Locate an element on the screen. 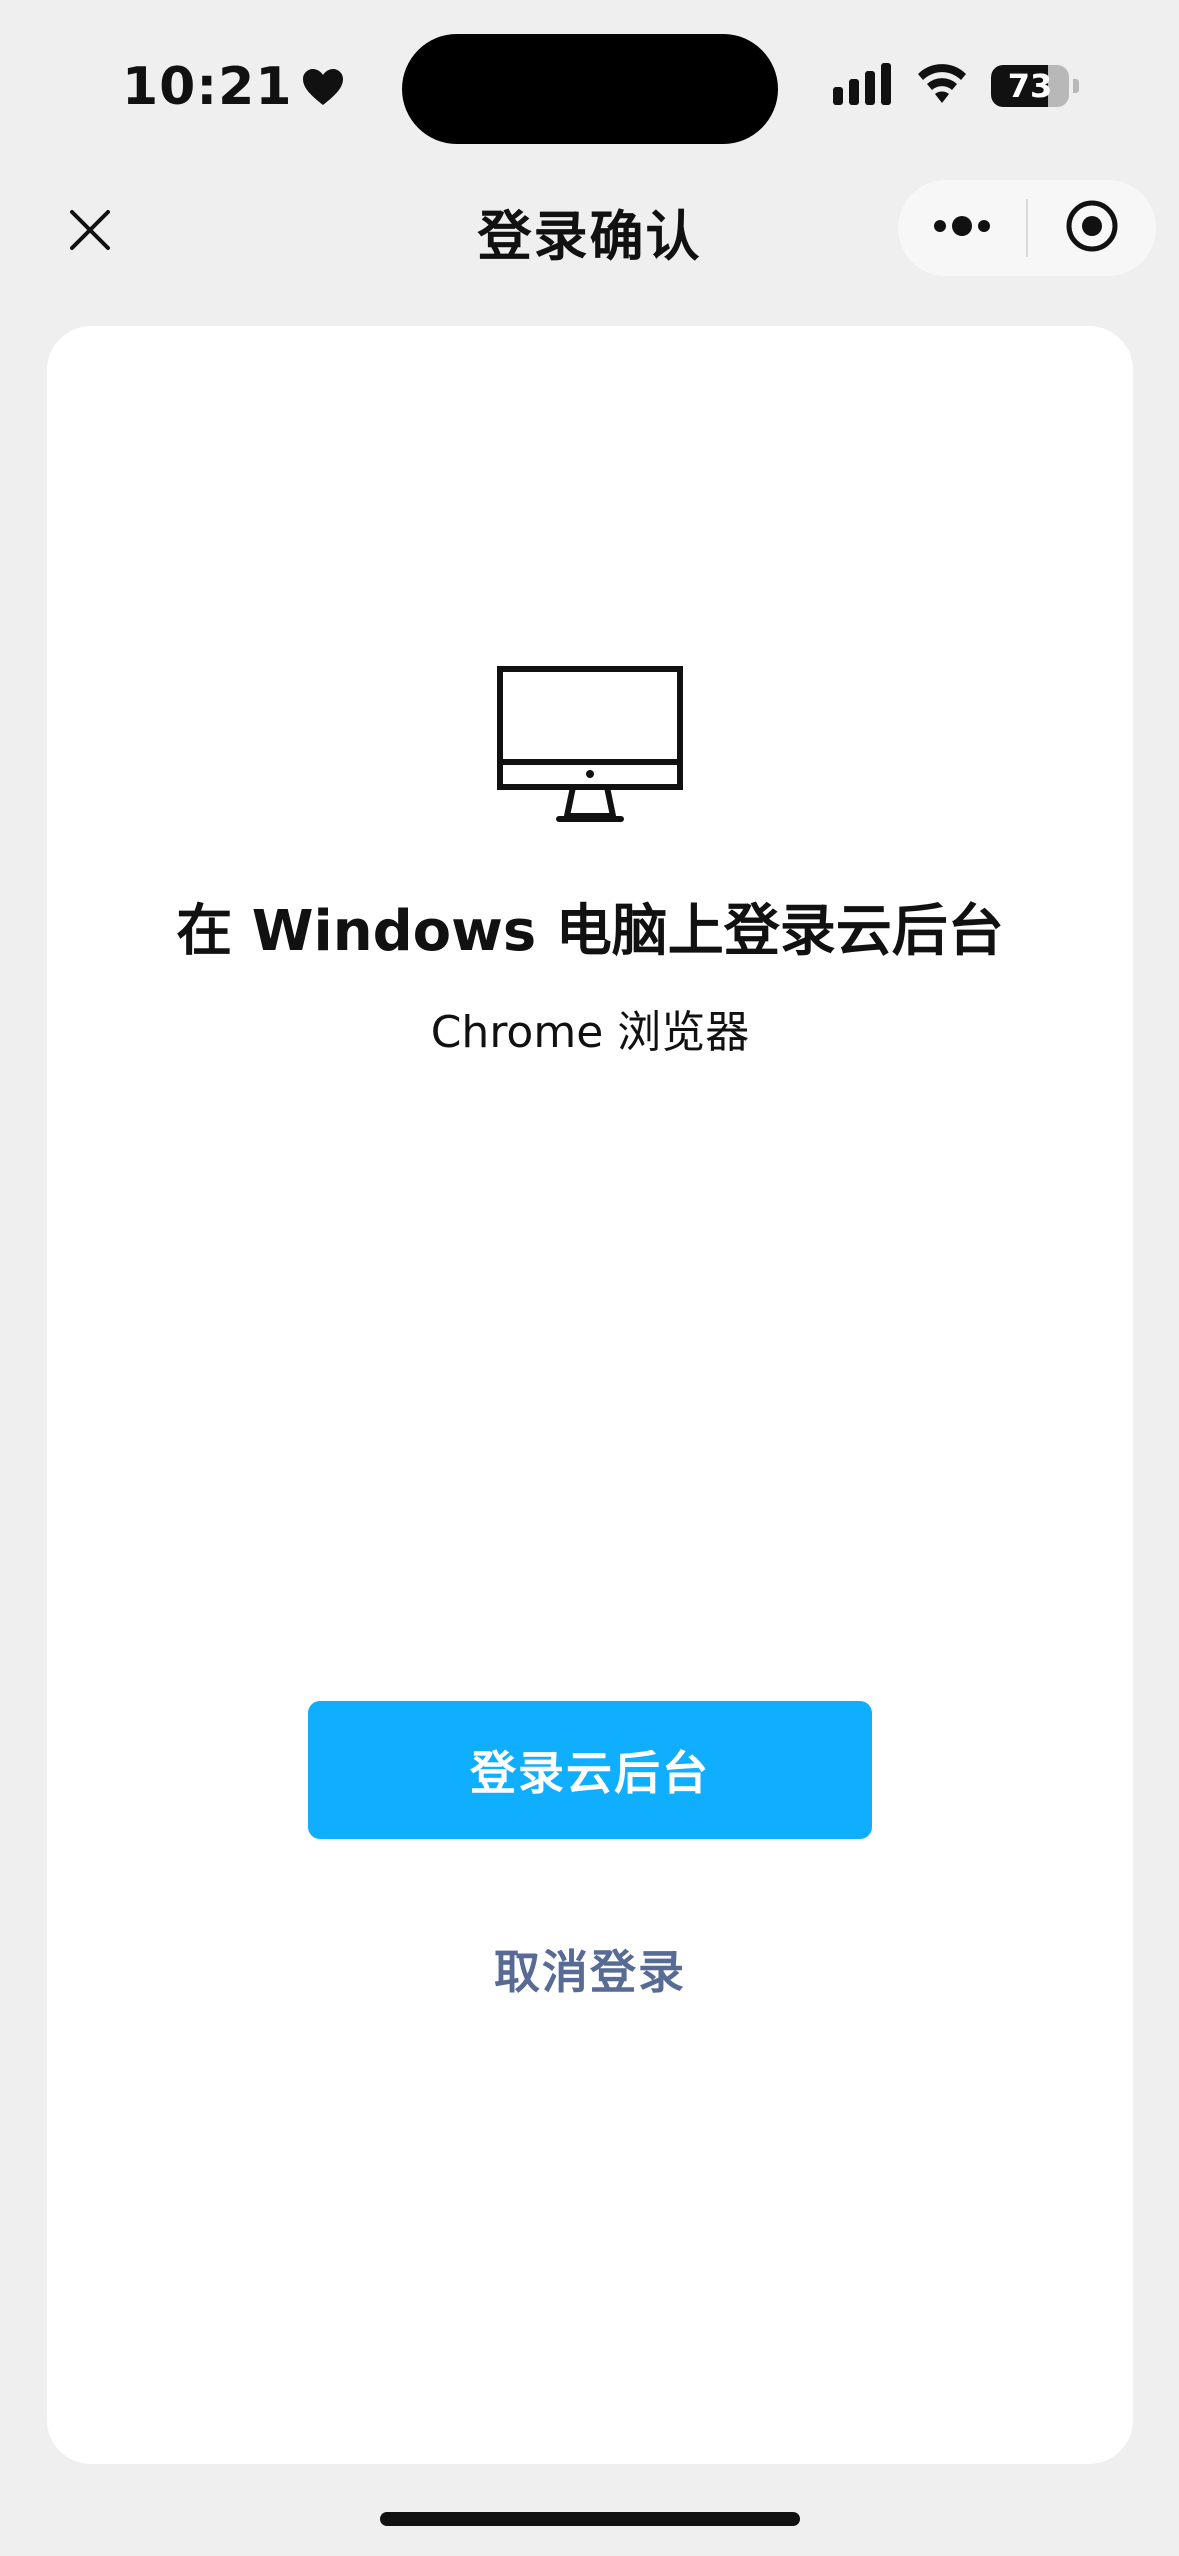 This screenshot has height=2556, width=1179. status-bar: 10:21 73 is located at coordinates (589, 85).